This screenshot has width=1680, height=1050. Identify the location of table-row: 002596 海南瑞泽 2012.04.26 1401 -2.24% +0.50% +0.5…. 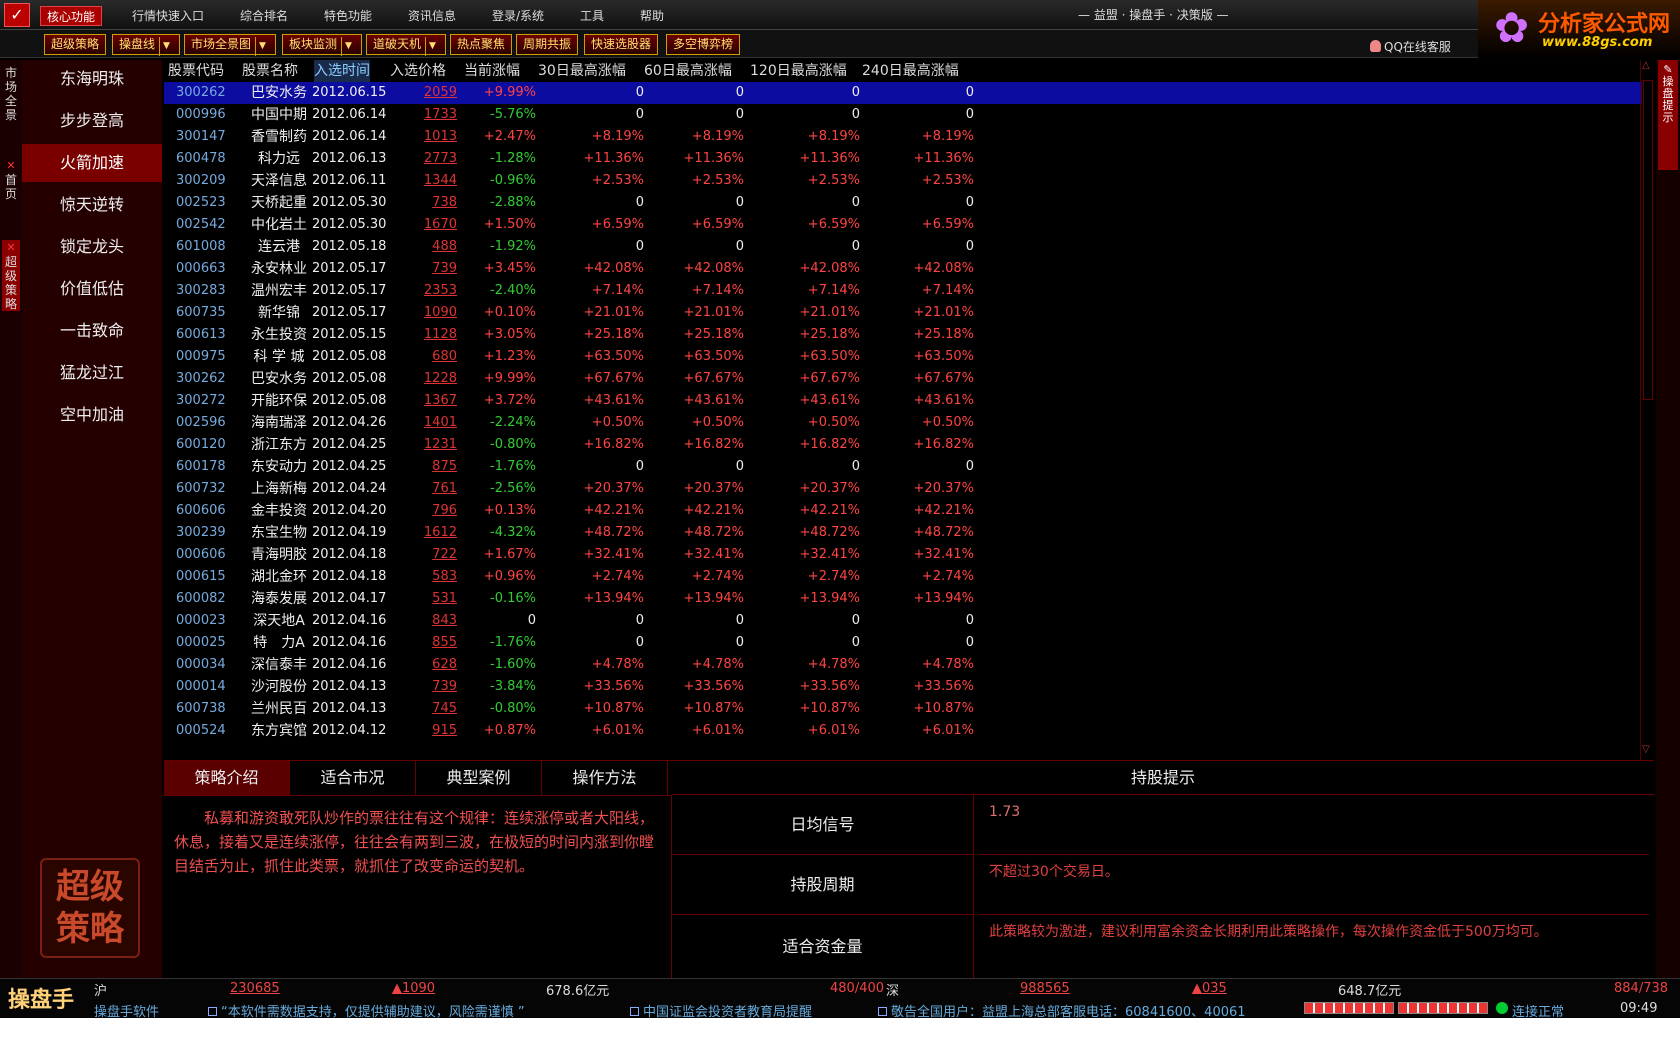
(903, 423).